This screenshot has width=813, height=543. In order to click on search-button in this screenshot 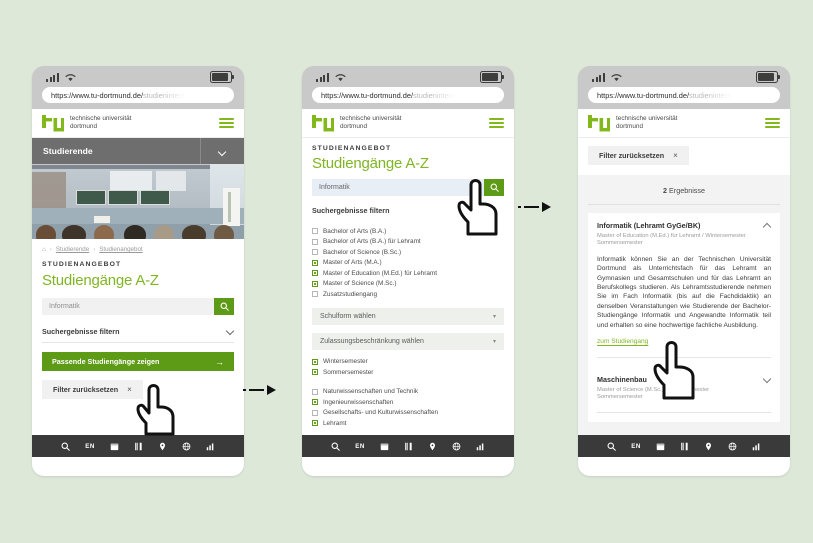, I will do `click(224, 306)`.